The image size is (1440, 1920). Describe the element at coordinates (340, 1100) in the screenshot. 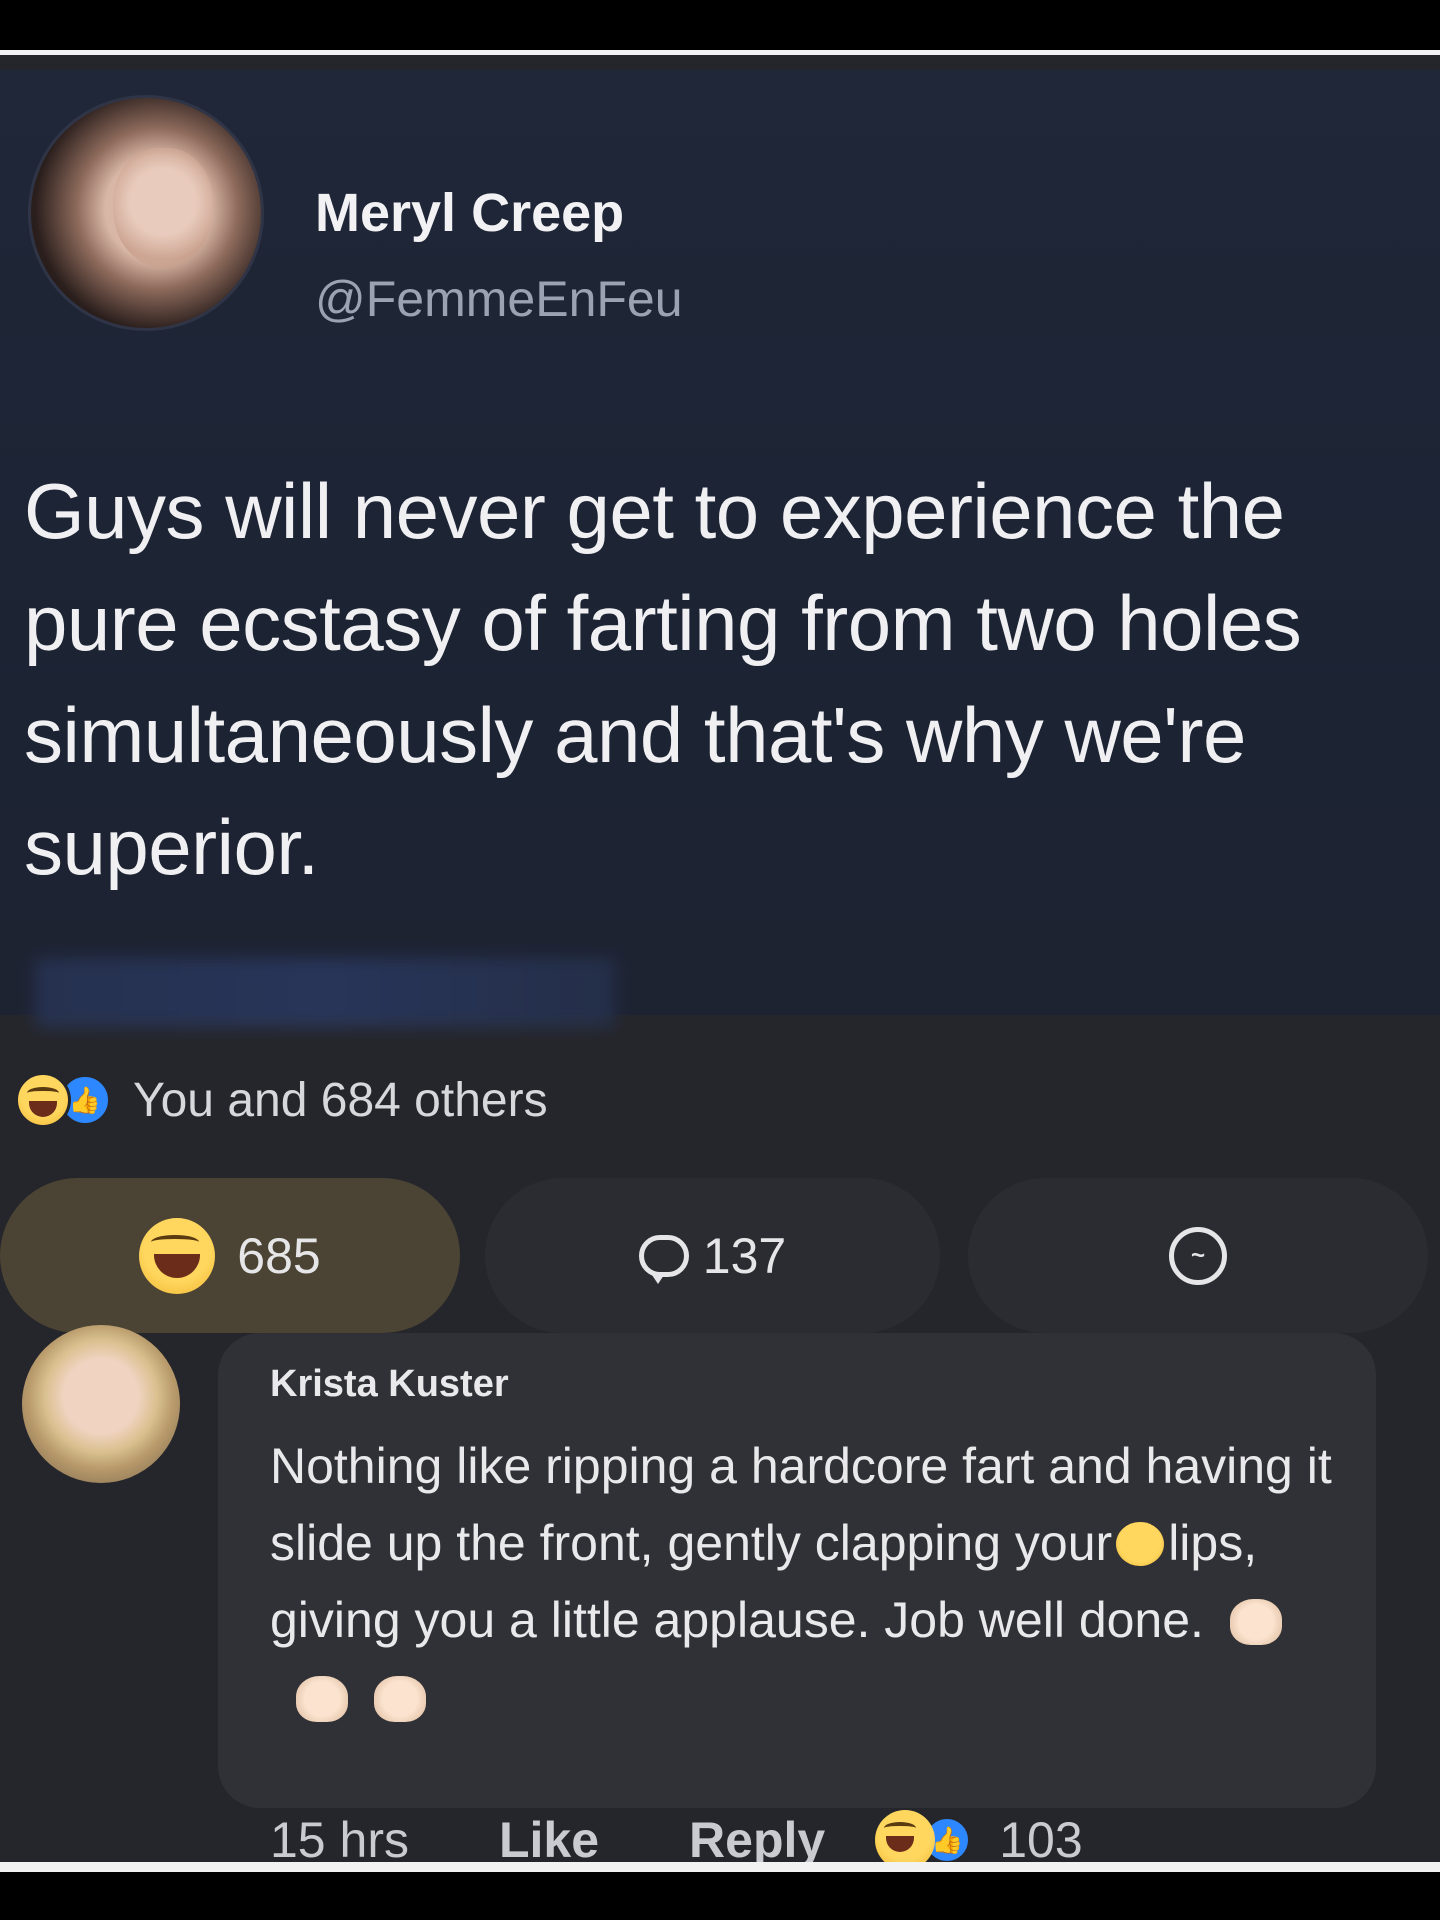

I see `reaction-summary-text: You and 684 others` at that location.